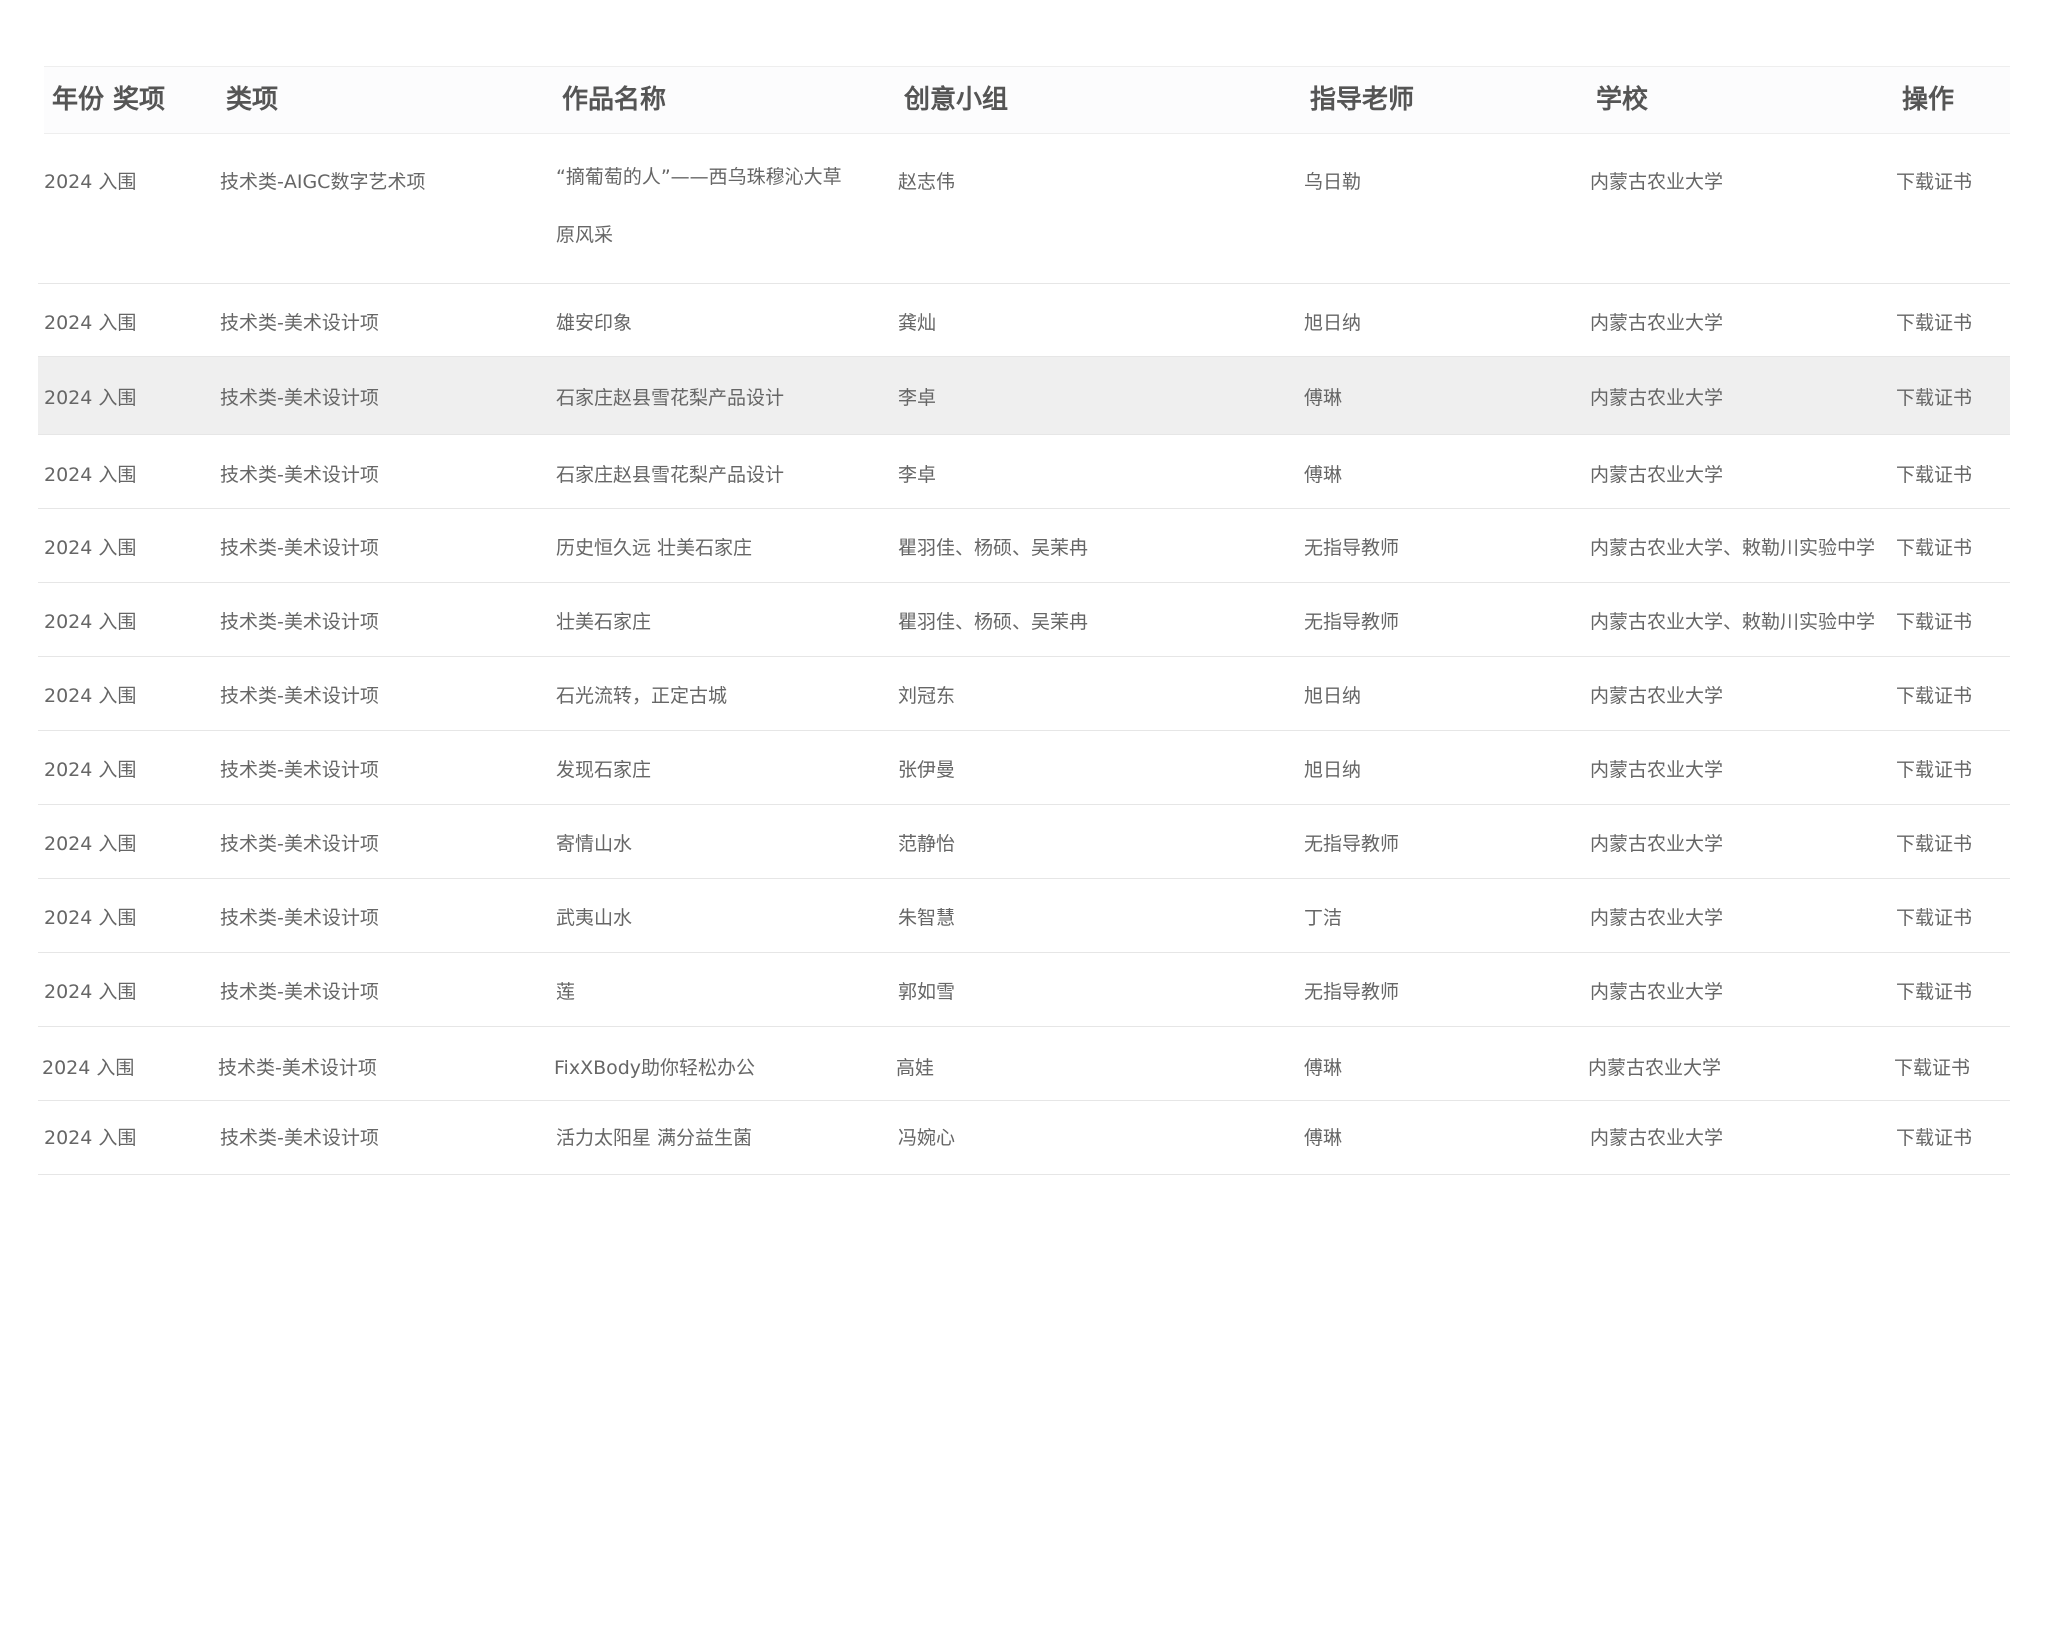  Describe the element at coordinates (927, 182) in the screenshot. I see `team-cell: 赵志伟` at that location.